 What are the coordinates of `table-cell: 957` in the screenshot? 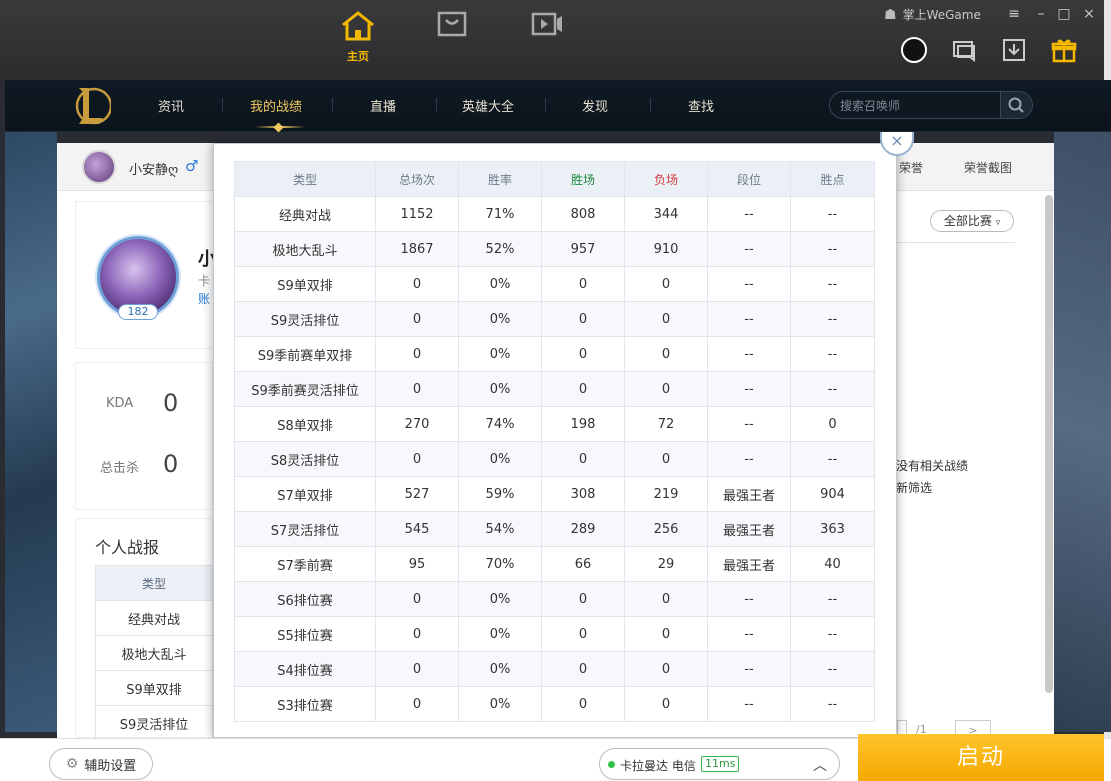 It's located at (583, 249).